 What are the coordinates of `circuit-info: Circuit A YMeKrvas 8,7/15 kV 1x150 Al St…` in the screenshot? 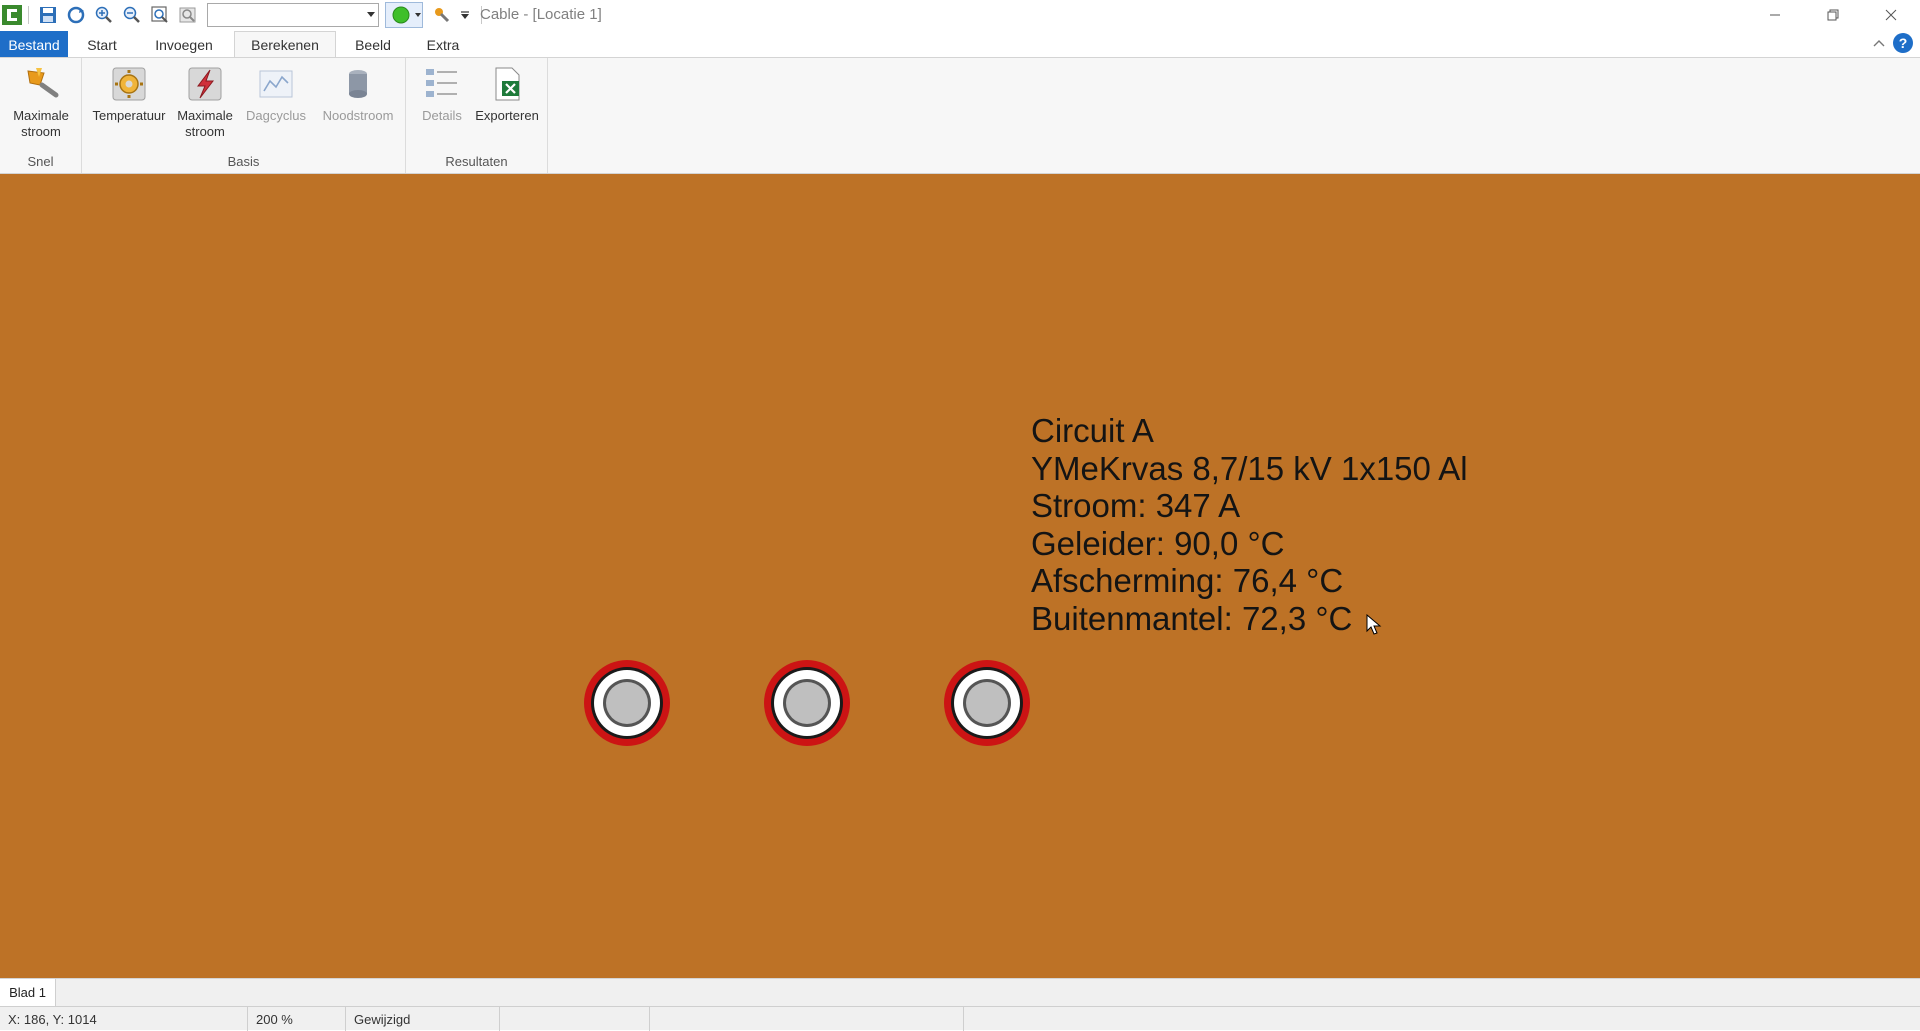 It's located at (1249, 524).